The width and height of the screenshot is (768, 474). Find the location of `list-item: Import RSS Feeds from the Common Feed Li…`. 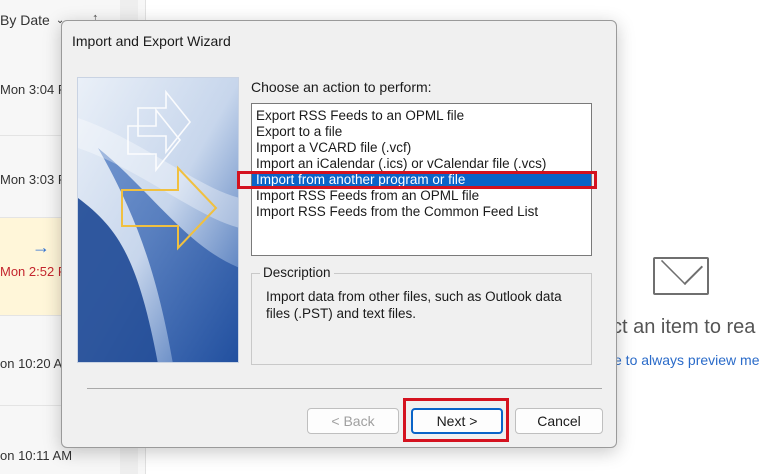

list-item: Import RSS Feeds from the Common Feed Li… is located at coordinates (397, 212).